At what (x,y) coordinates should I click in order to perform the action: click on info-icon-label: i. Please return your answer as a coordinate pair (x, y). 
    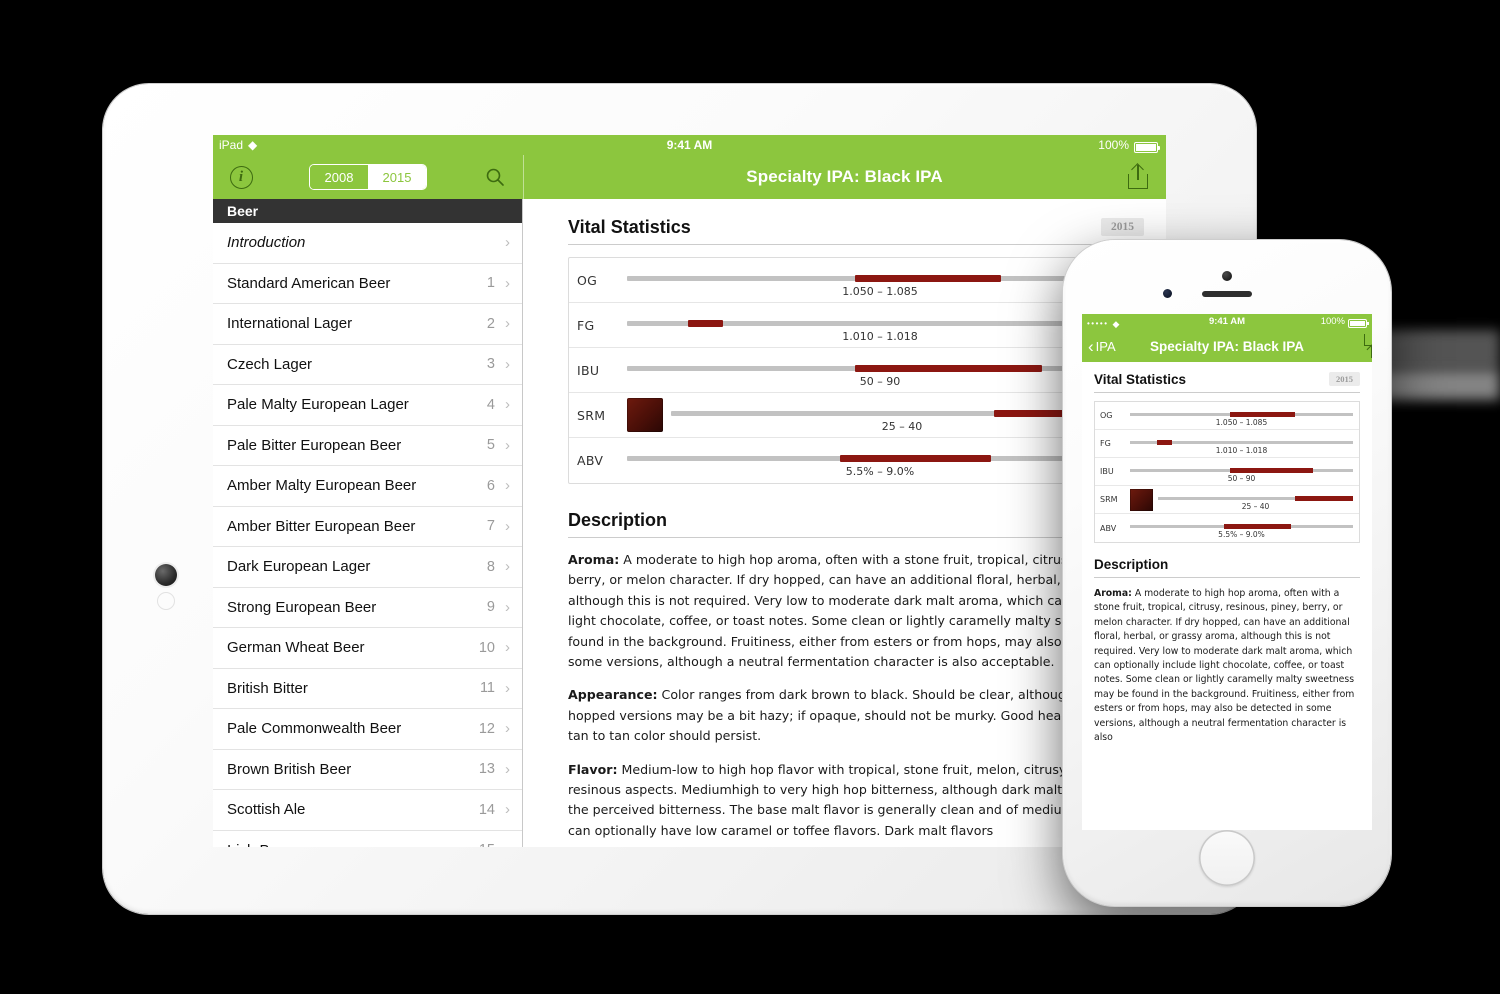
    Looking at the image, I should click on (241, 177).